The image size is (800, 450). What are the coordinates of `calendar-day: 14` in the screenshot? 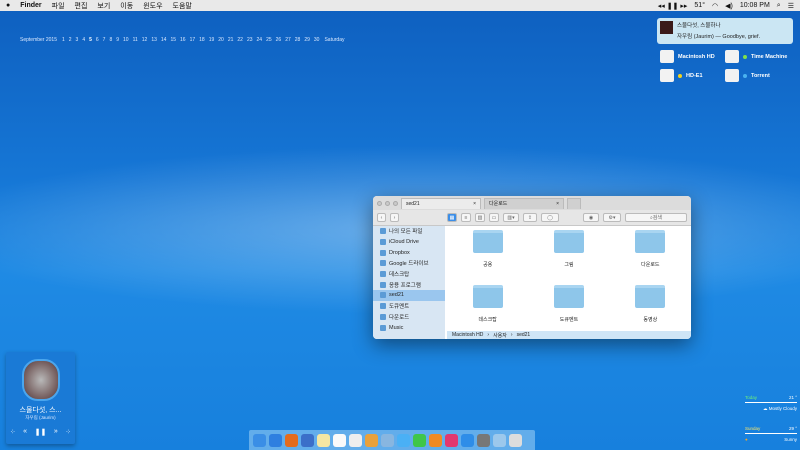 It's located at (164, 40).